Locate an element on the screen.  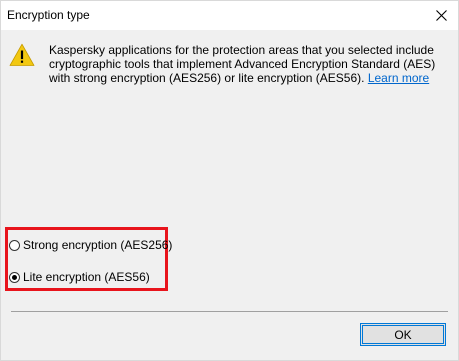
radio-button-checked is located at coordinates (14, 277).